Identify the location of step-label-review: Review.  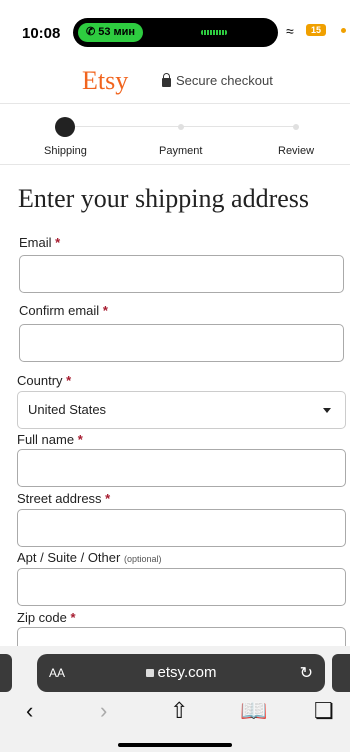
(296, 151).